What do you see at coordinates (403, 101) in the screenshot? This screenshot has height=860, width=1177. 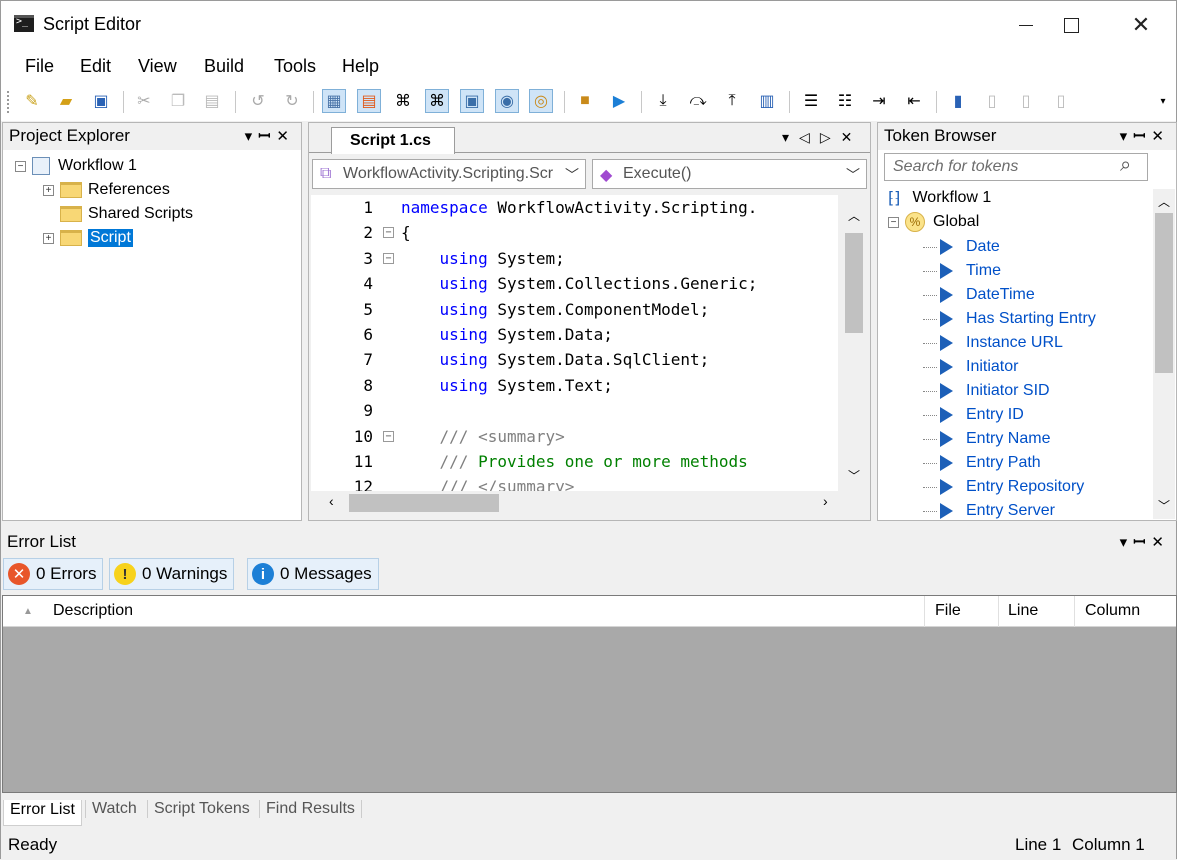 I see `find-button: ⌘` at bounding box center [403, 101].